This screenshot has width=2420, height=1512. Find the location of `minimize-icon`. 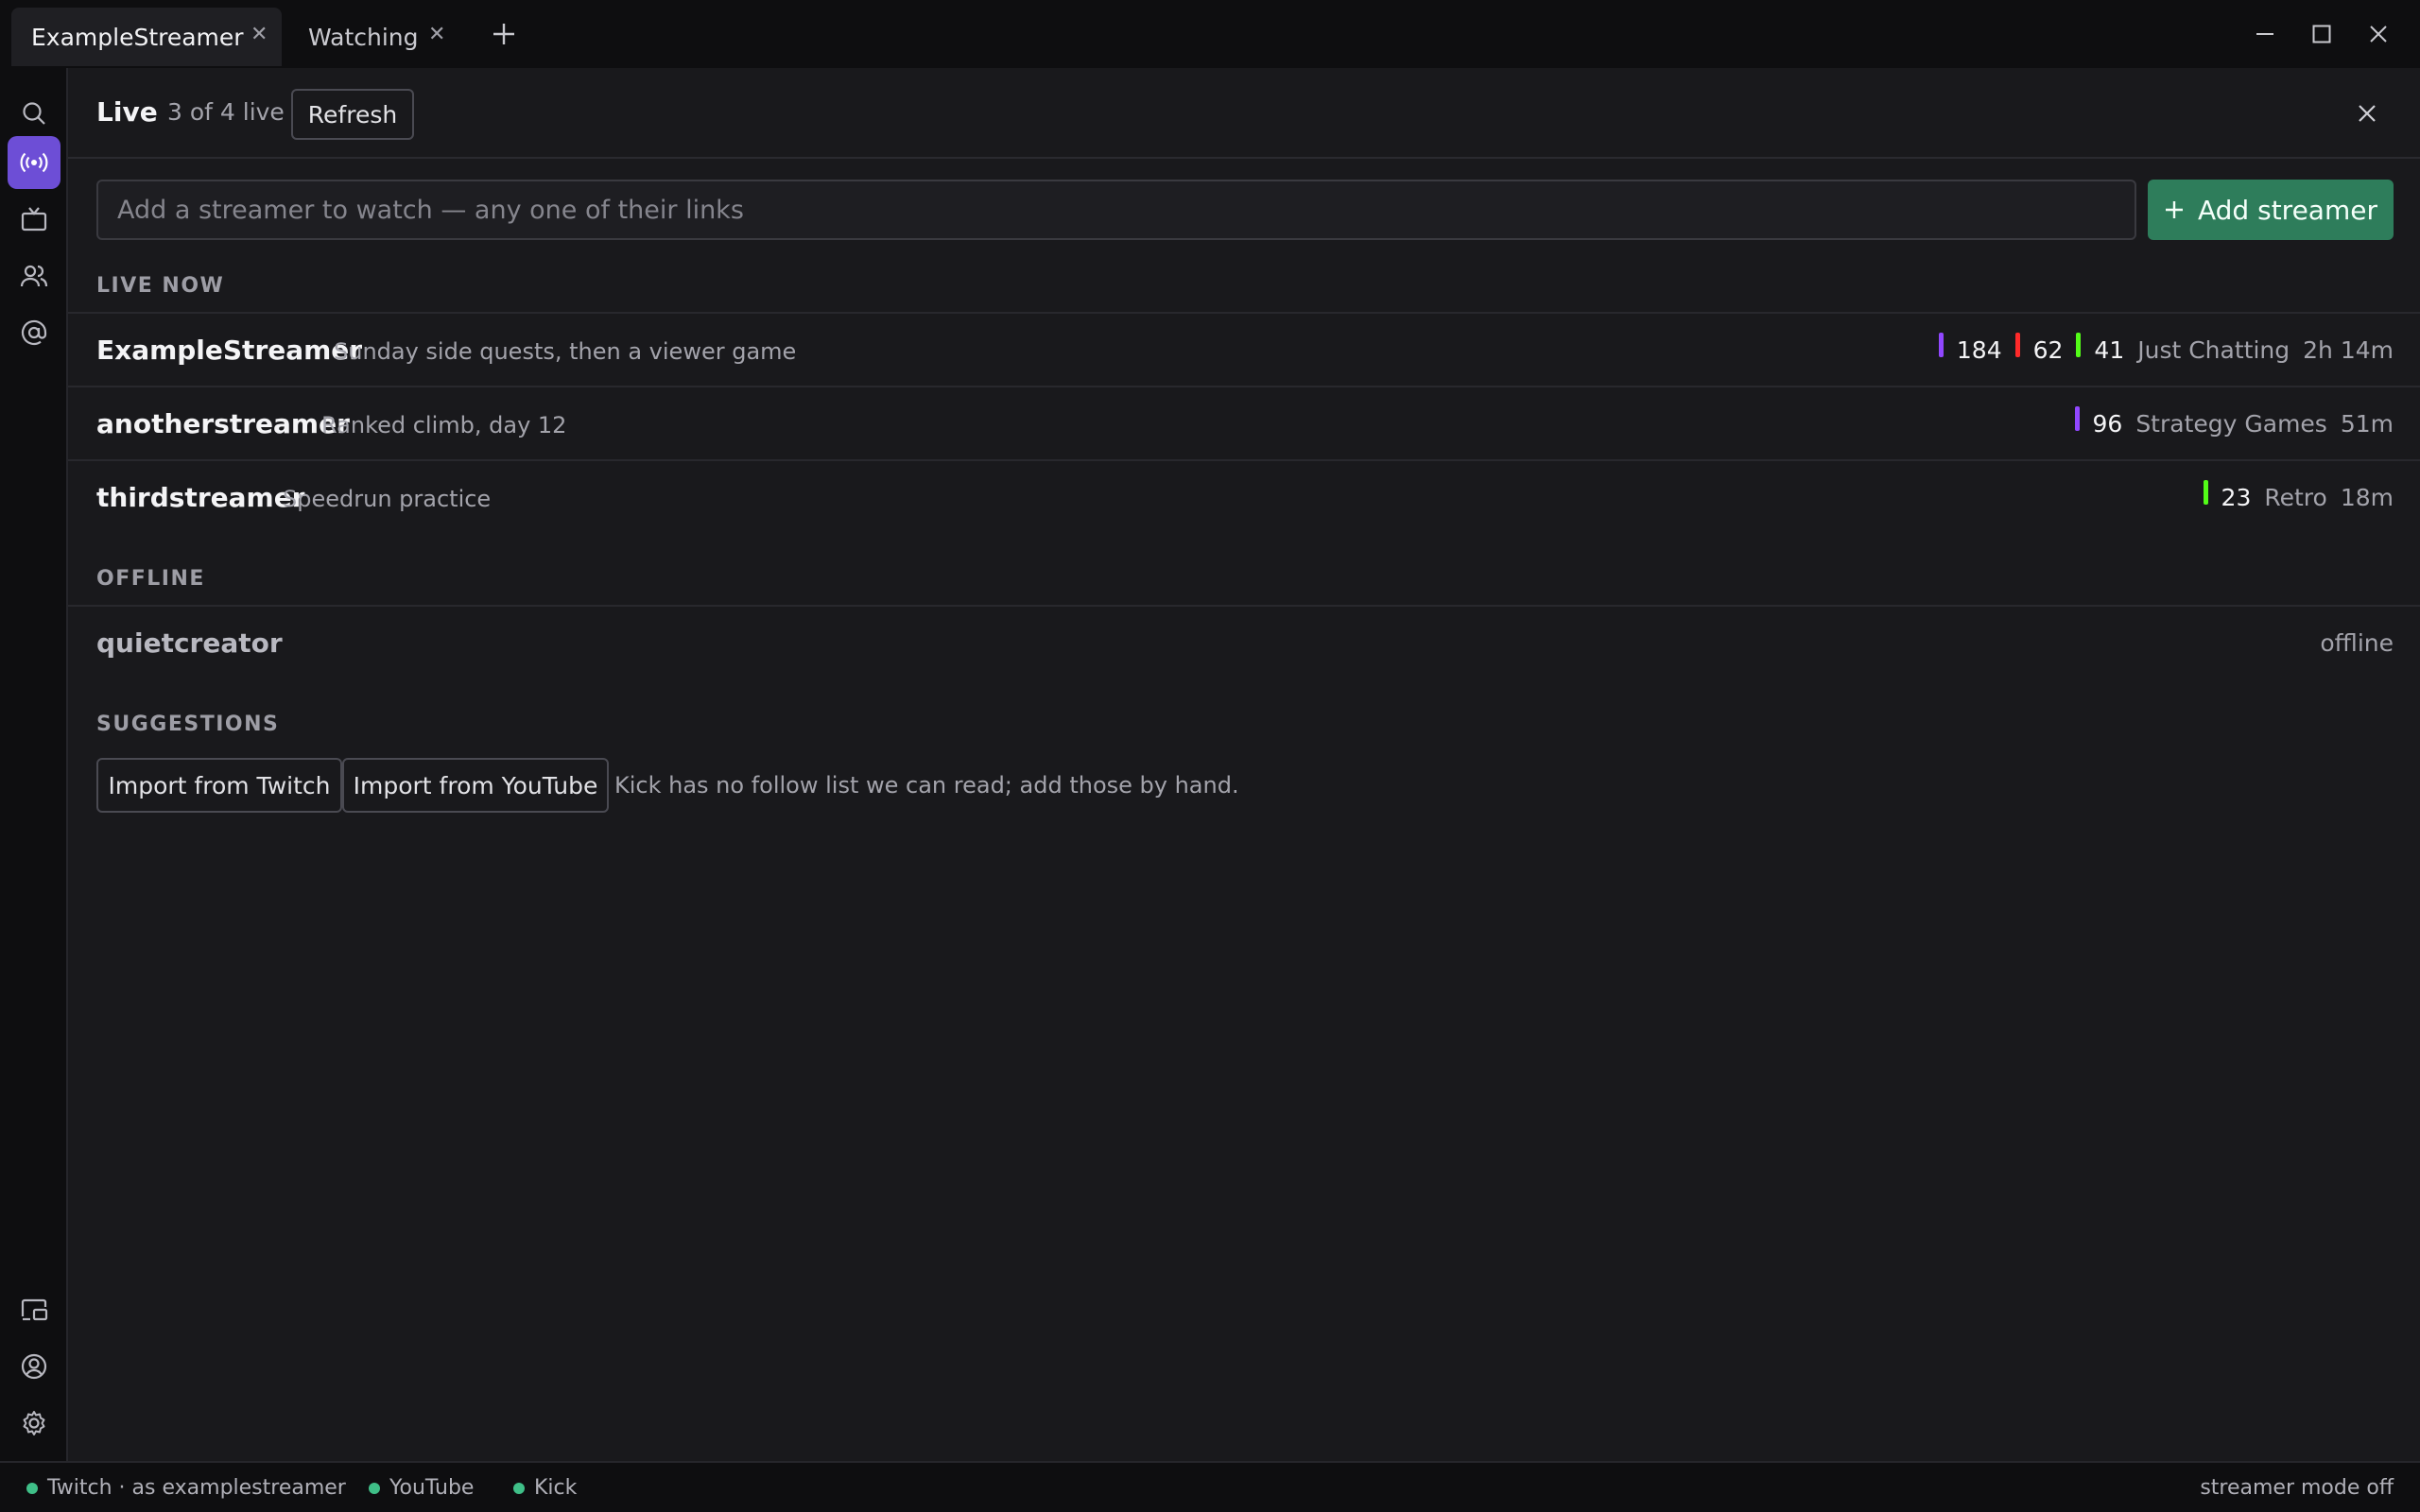

minimize-icon is located at coordinates (2265, 34).